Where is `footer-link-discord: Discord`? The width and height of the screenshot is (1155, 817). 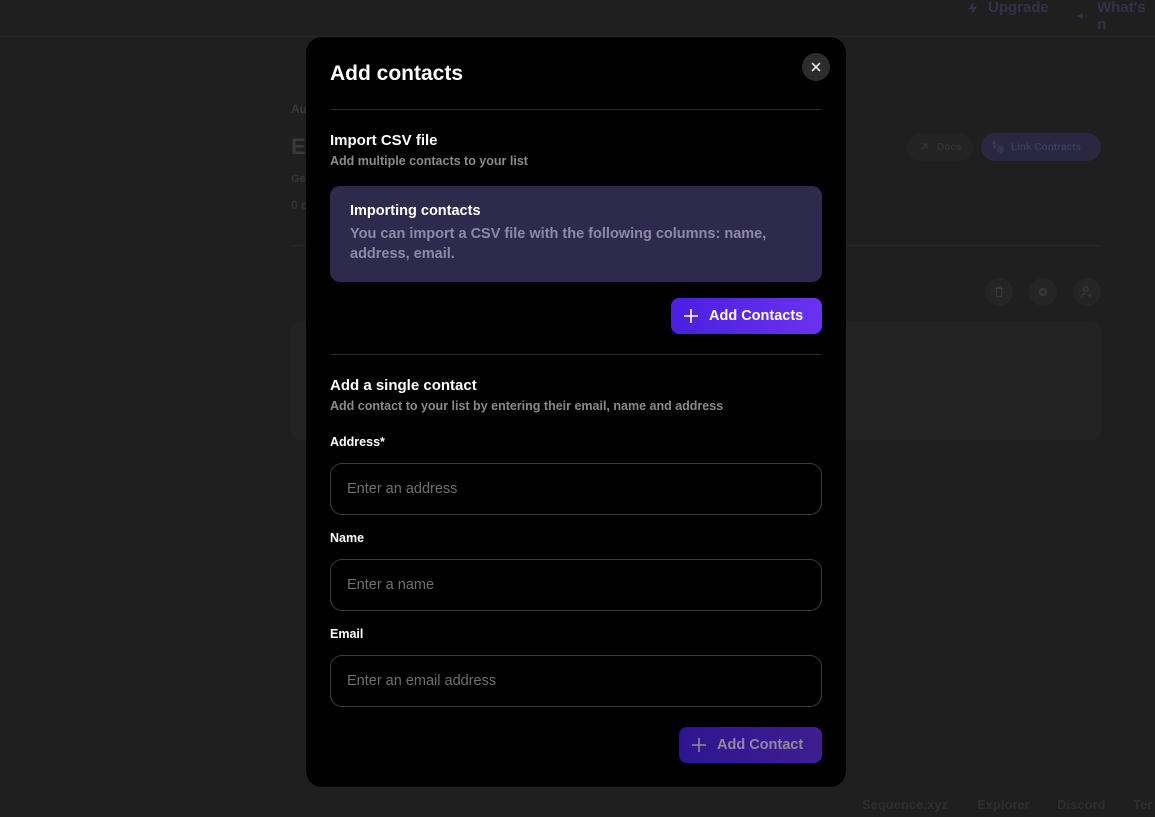 footer-link-discord: Discord is located at coordinates (1081, 804).